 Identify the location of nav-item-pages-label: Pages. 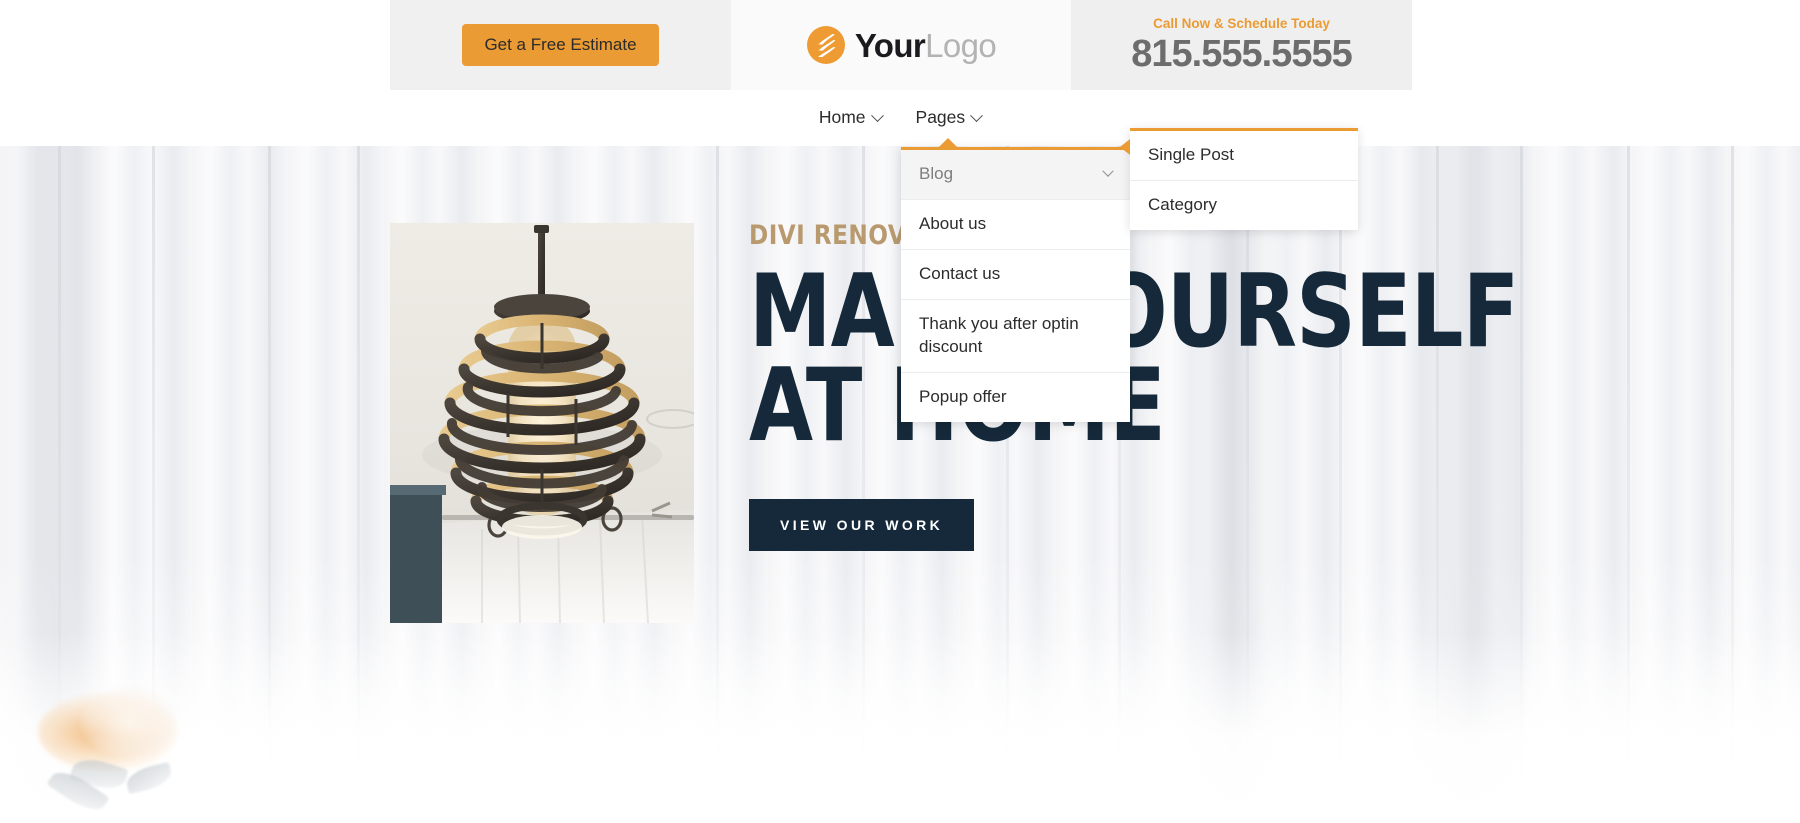
(940, 117).